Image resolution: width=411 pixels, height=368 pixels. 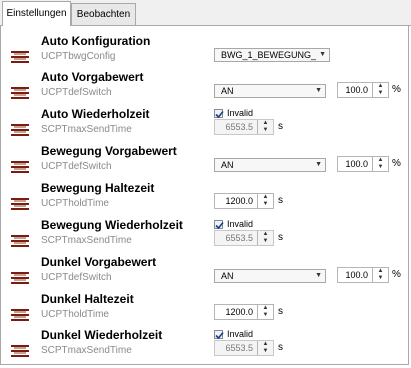 I want to click on property-title: Bewegung Haltezeit, so click(x=98, y=188).